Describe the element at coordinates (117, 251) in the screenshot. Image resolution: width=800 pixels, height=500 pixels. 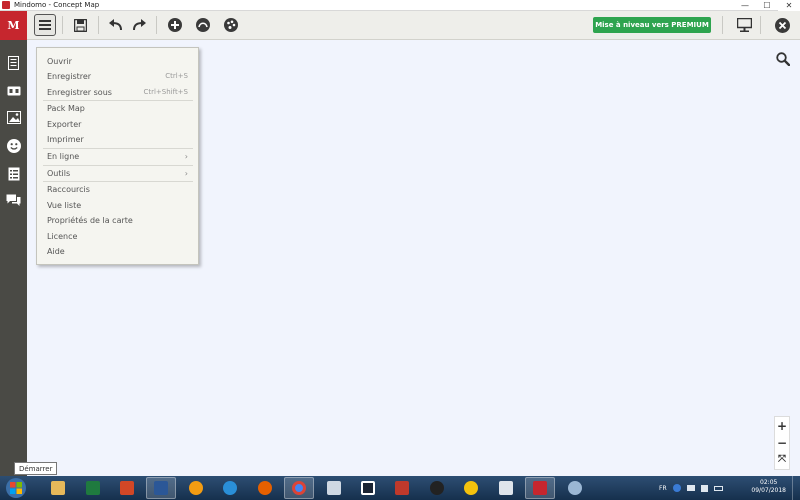
I see `menu-item-help: Aide` at that location.